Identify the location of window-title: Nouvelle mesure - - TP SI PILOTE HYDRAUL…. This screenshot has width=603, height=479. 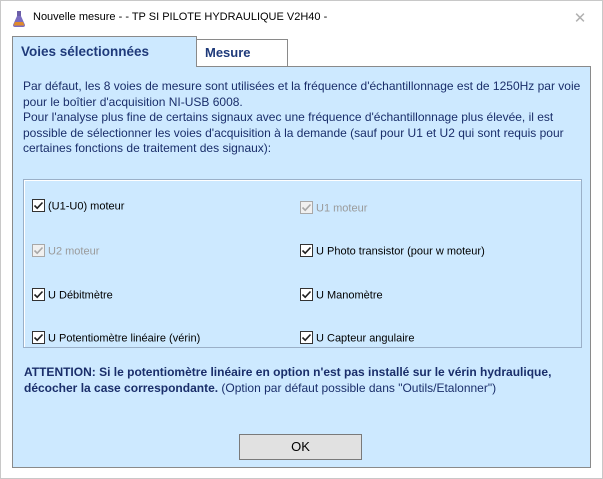
(180, 17).